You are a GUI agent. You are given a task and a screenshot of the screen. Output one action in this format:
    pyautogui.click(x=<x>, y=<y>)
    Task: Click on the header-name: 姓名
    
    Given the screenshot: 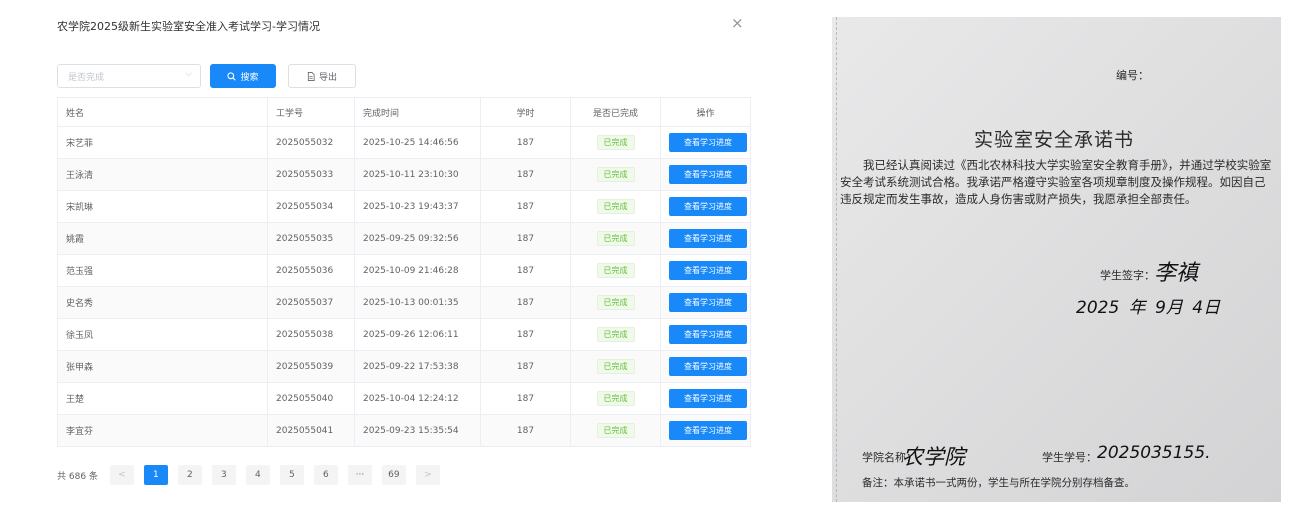 What is the action you would take?
    pyautogui.click(x=162, y=112)
    